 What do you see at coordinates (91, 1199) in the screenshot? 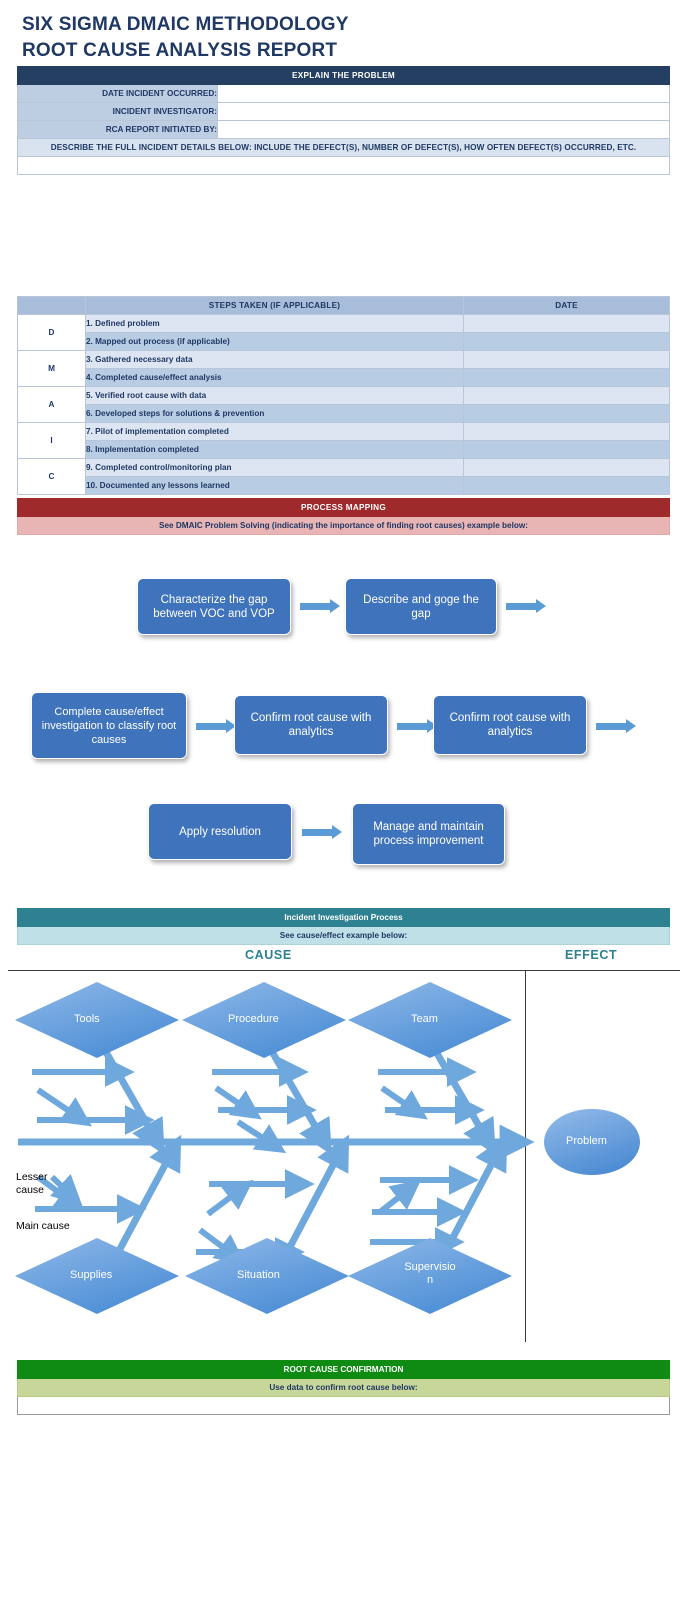
I see `fishbone-sub-causes-supplies` at bounding box center [91, 1199].